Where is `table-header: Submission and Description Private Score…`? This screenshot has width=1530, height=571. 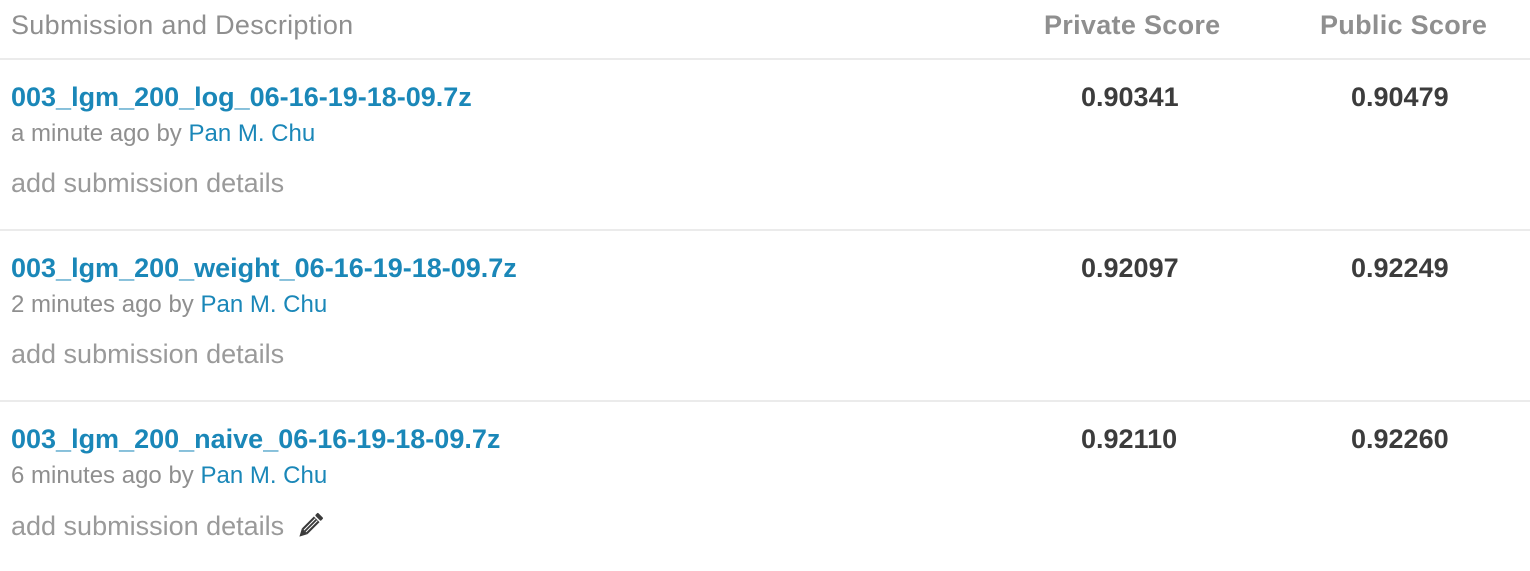
table-header: Submission and Description Private Score… is located at coordinates (765, 30).